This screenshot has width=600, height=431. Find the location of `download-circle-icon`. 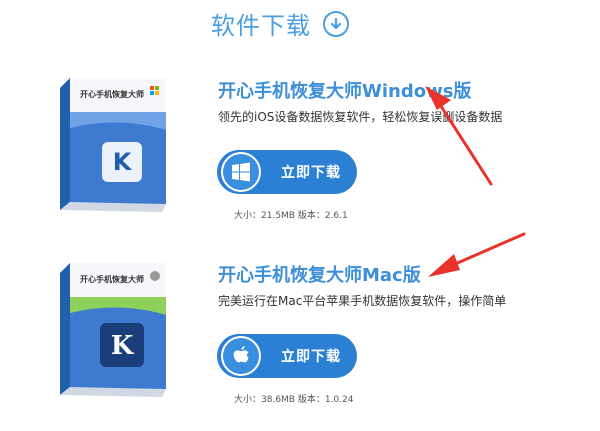

download-circle-icon is located at coordinates (336, 23).